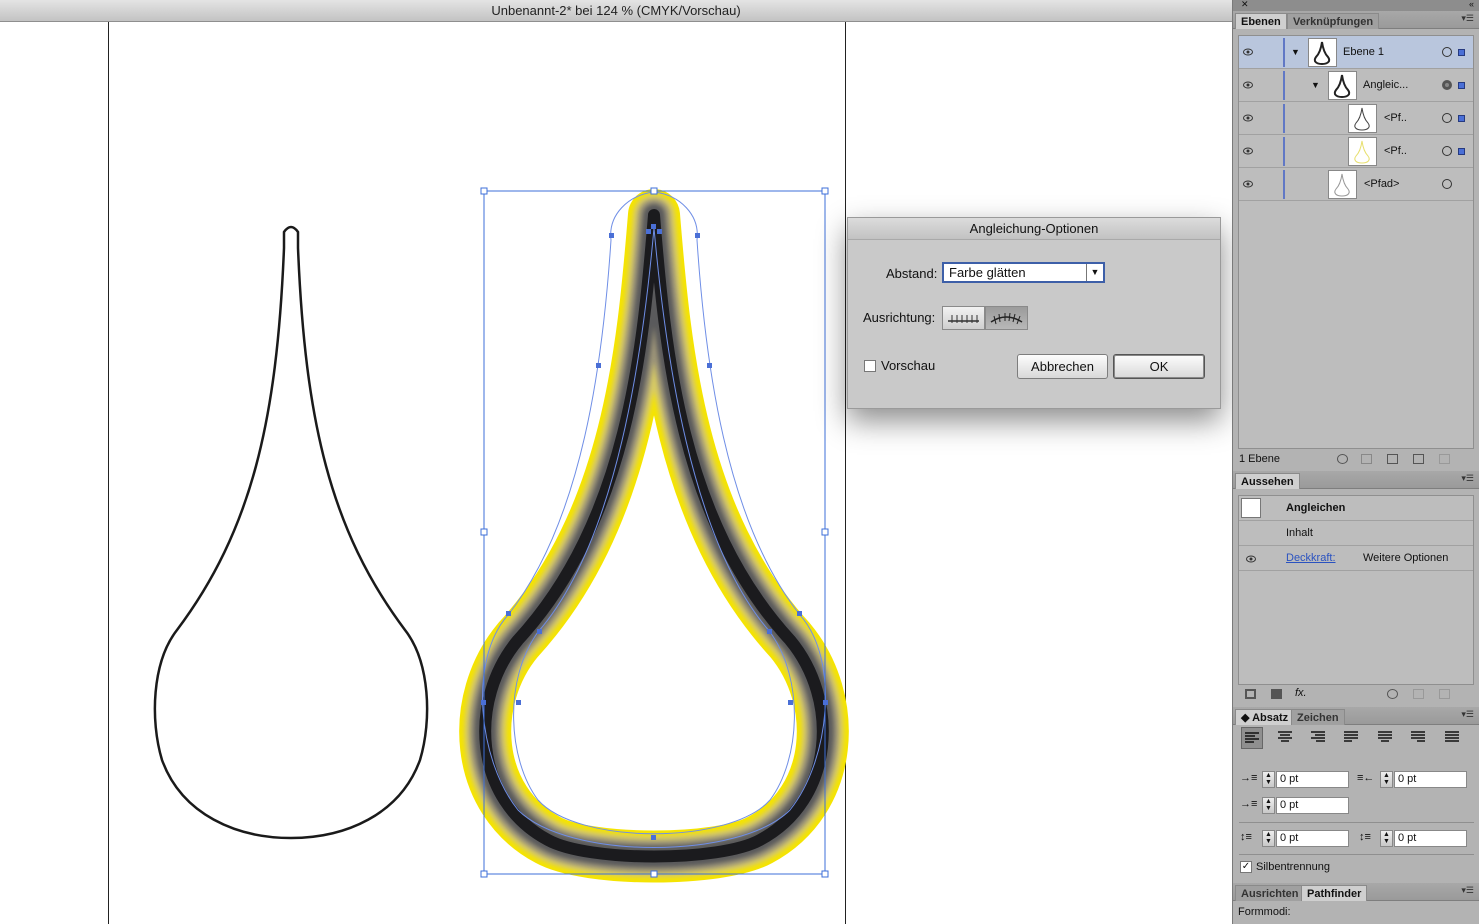 The height and width of the screenshot is (924, 1479). What do you see at coordinates (963, 318) in the screenshot?
I see `align-to-page-button` at bounding box center [963, 318].